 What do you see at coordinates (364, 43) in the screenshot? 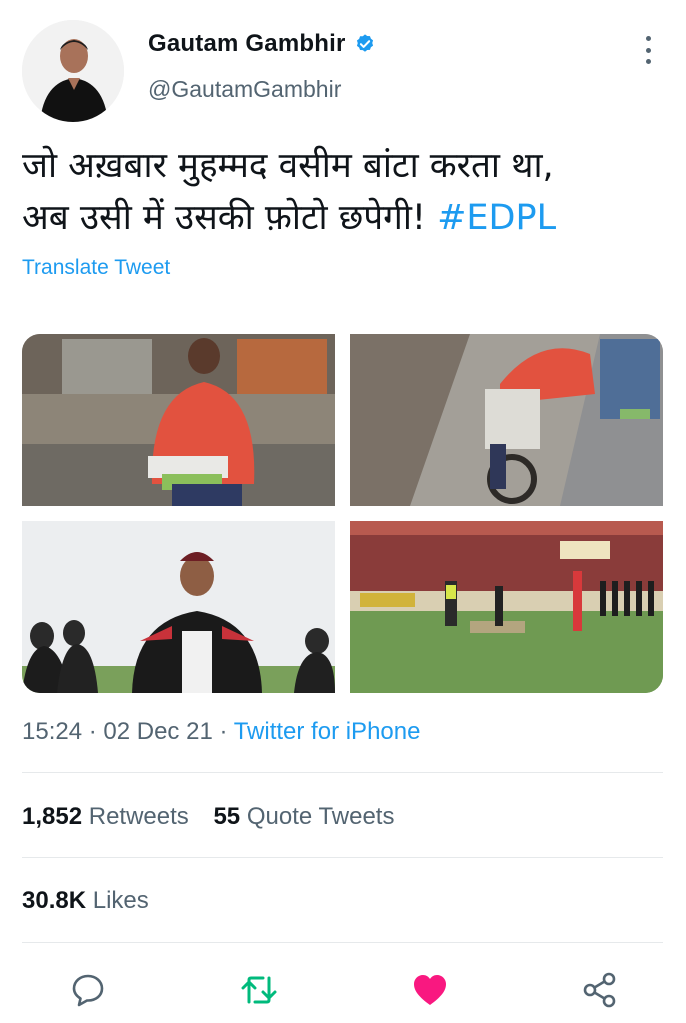
I see `verified-badge-icon` at bounding box center [364, 43].